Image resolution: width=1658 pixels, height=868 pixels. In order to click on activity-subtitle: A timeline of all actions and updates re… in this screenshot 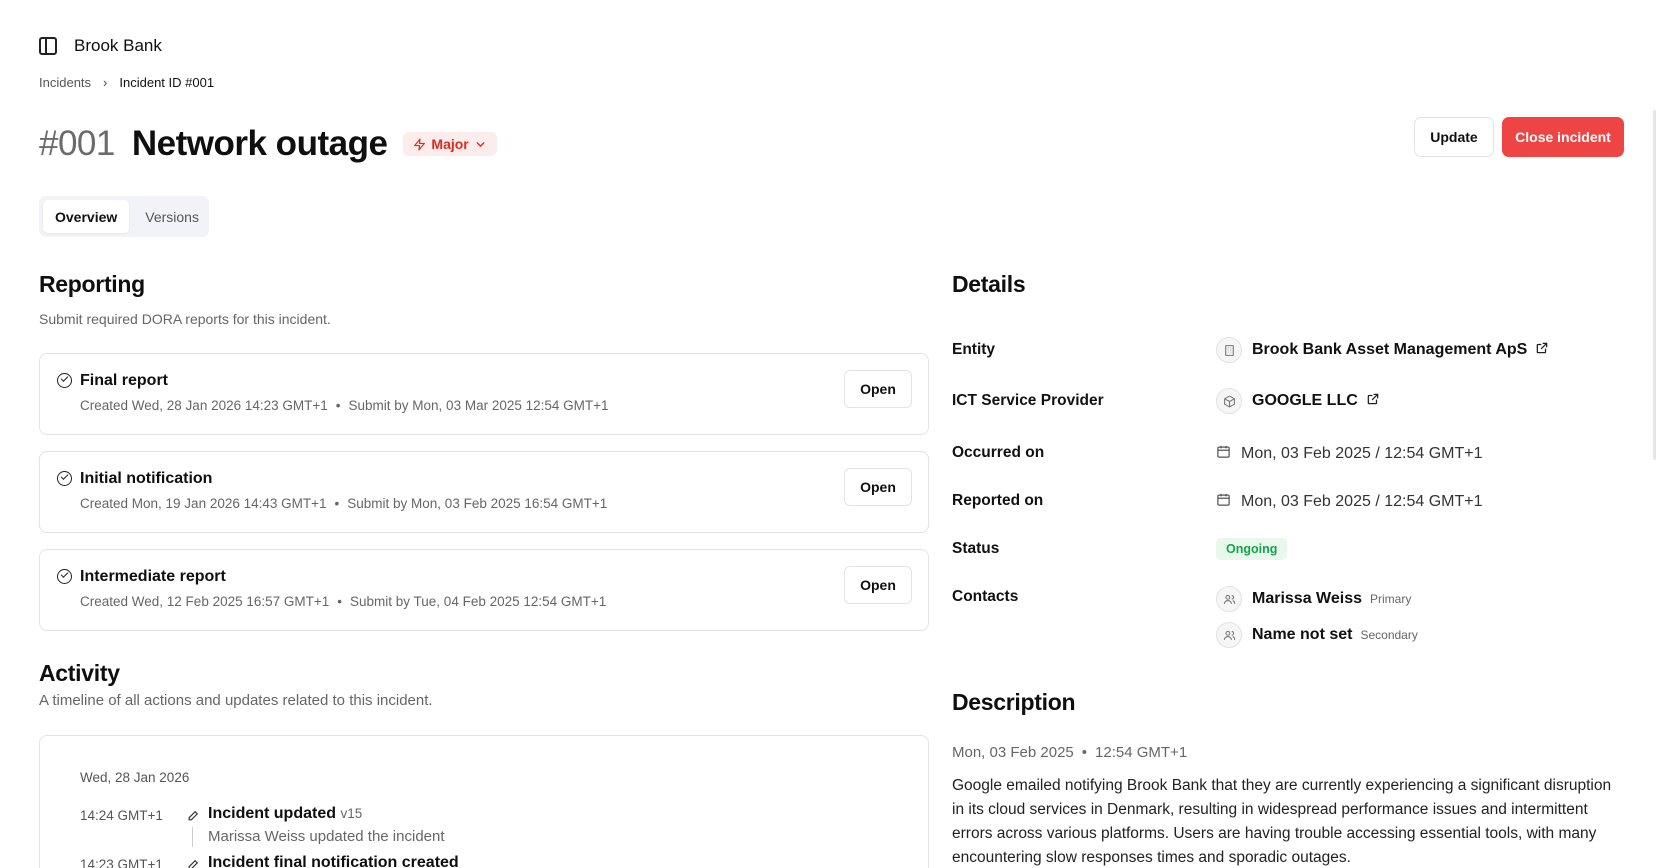, I will do `click(236, 700)`.